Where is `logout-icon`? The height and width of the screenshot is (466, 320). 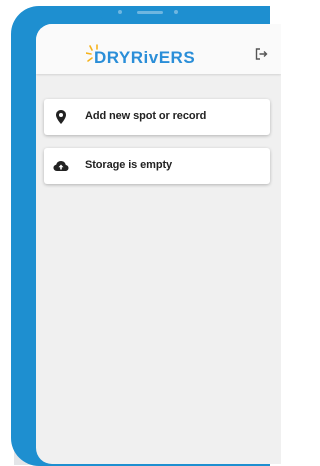 logout-icon is located at coordinates (261, 54).